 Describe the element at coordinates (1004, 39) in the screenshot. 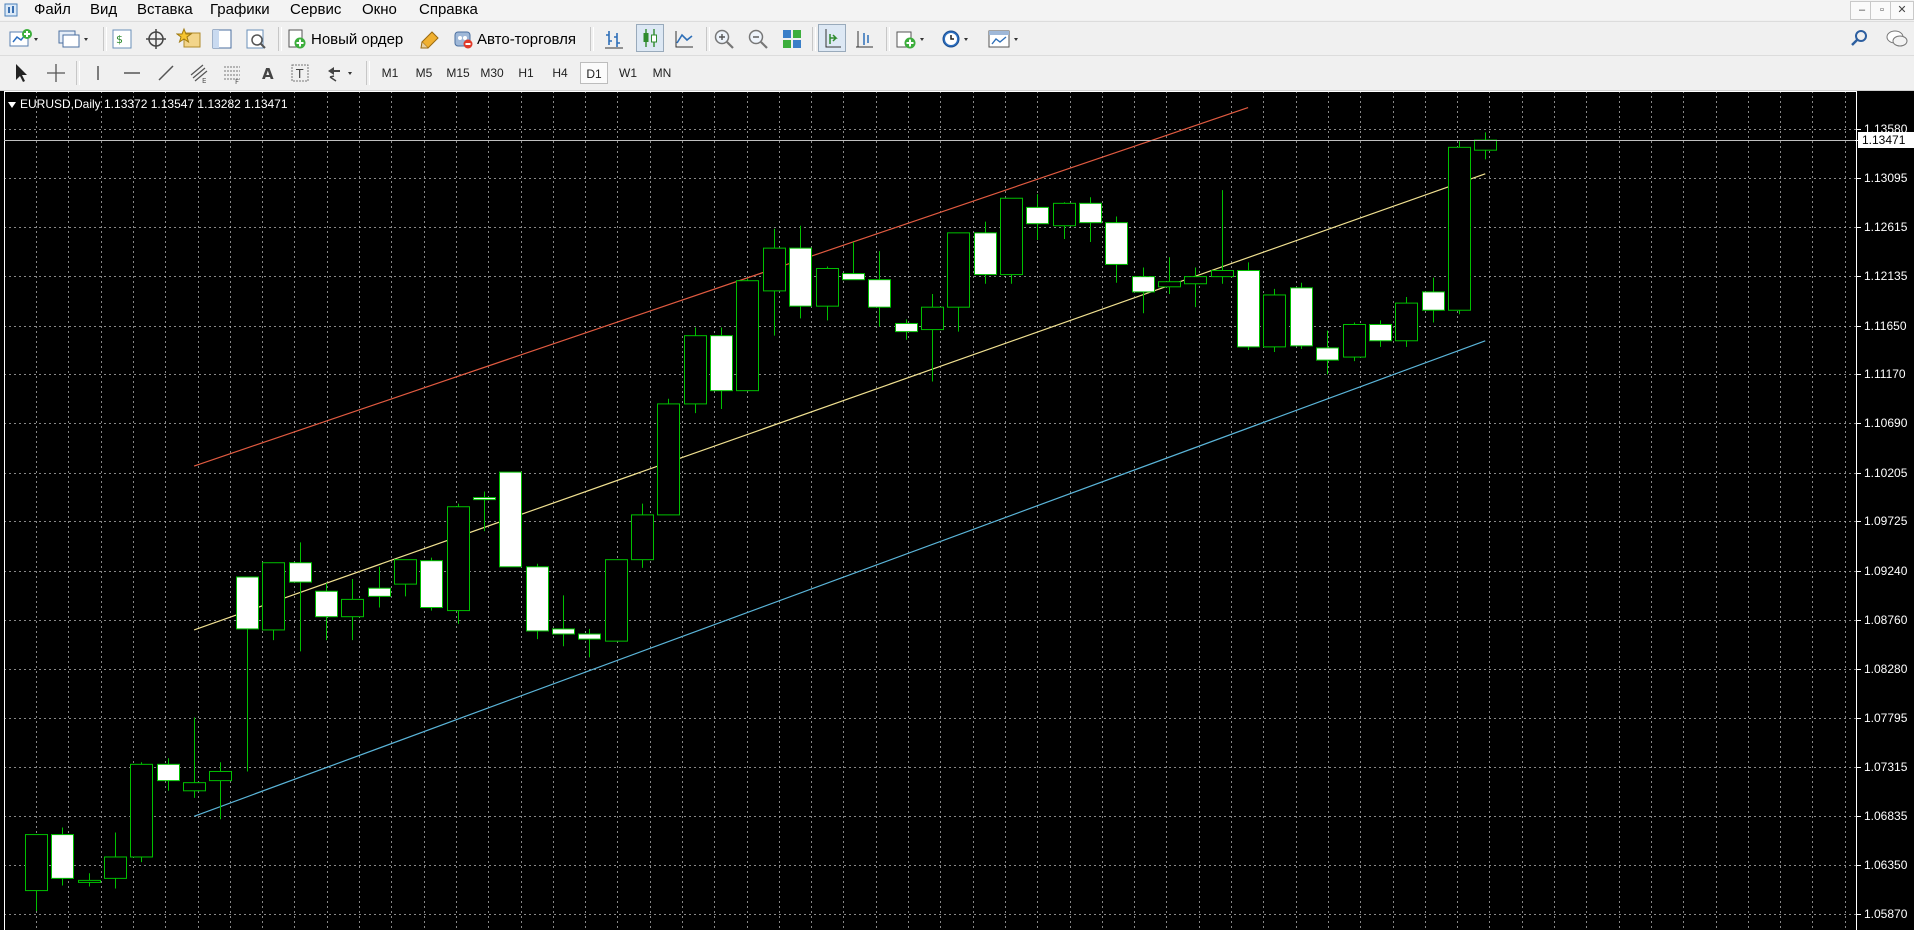

I see `templates-button` at that location.